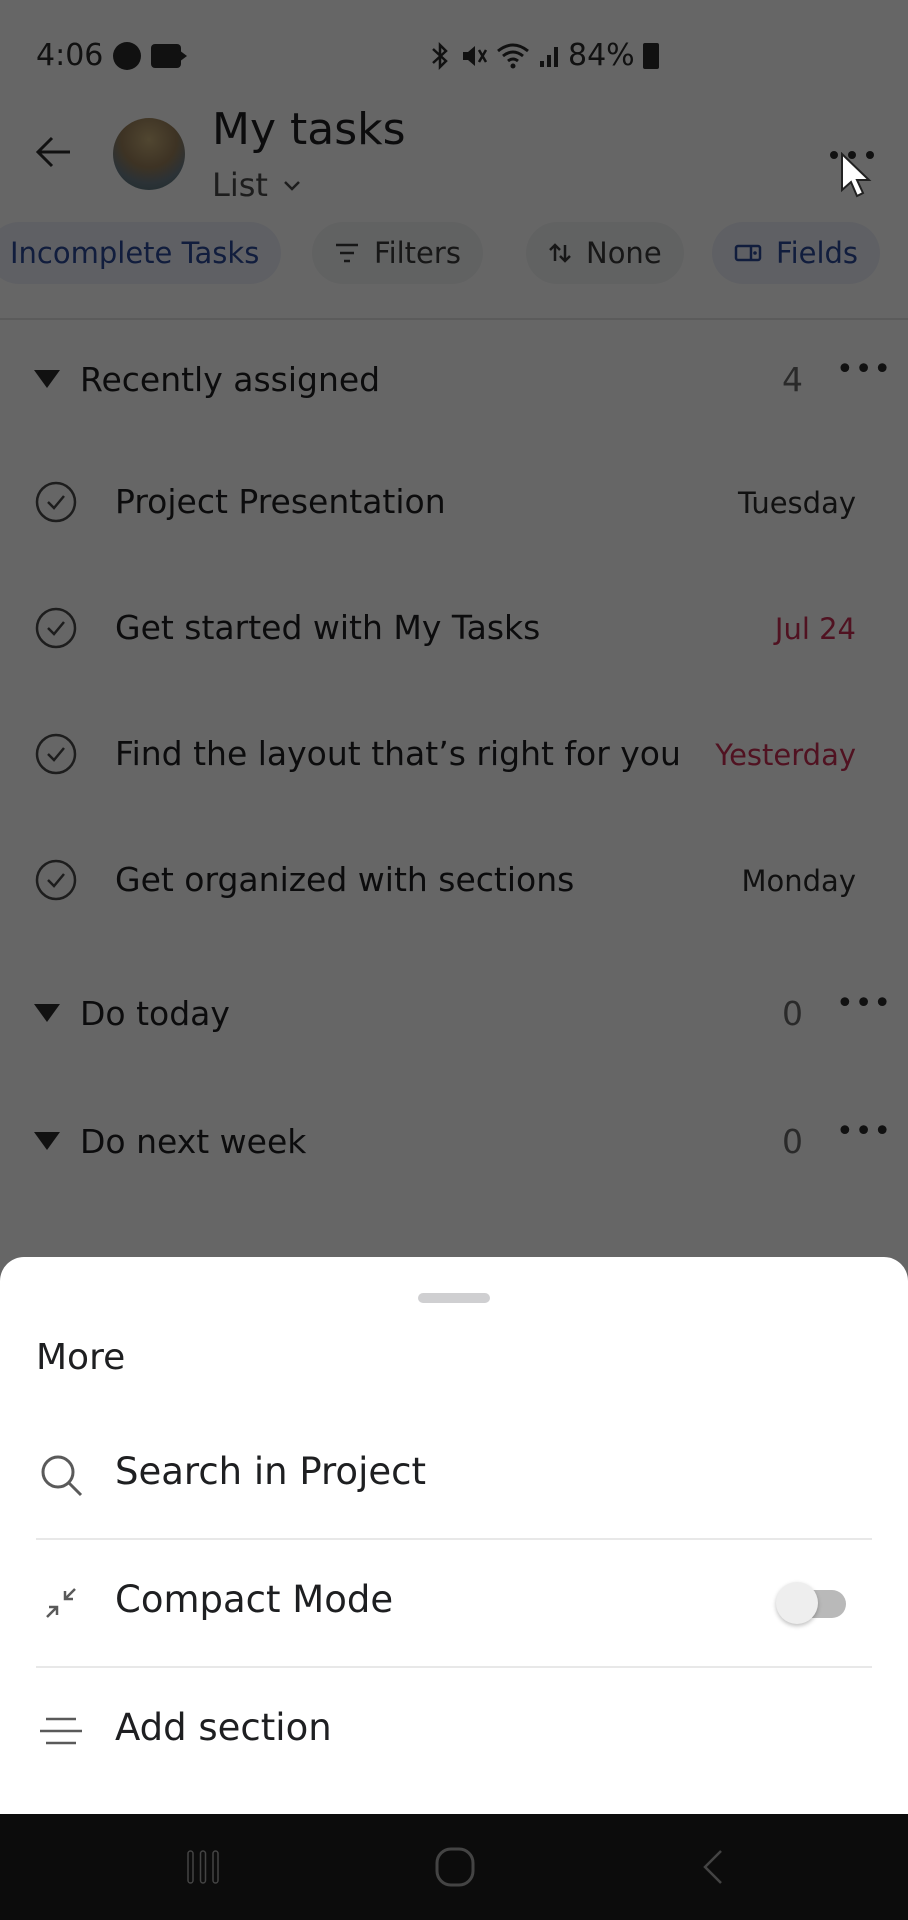  I want to click on recents-icon, so click(203, 1867).